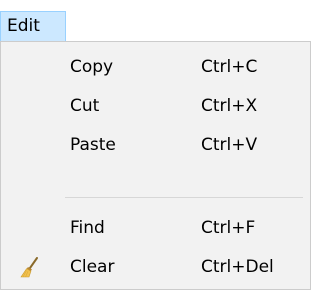  What do you see at coordinates (85, 106) in the screenshot?
I see `menu-item-cut-label: Cut` at bounding box center [85, 106].